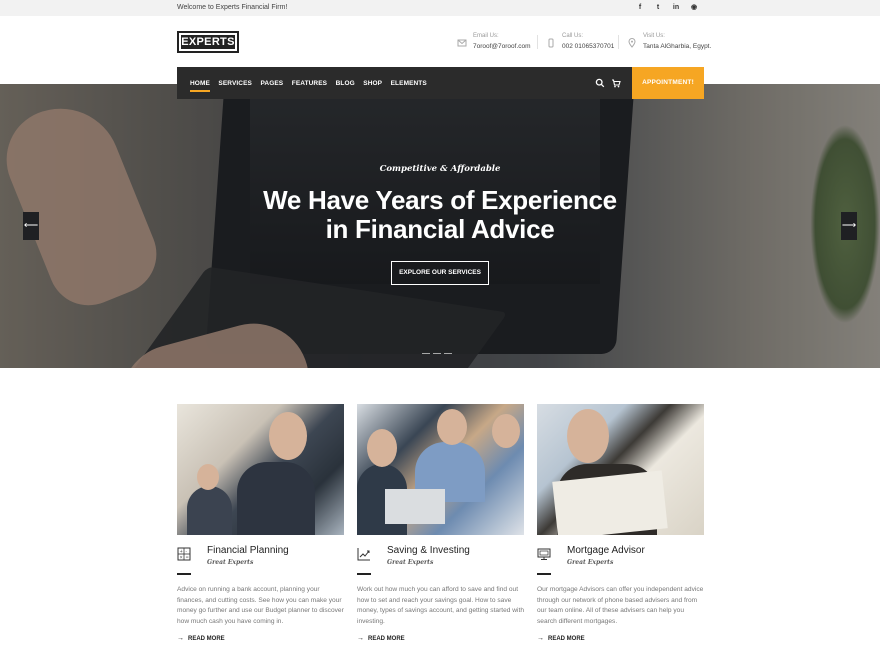 The width and height of the screenshot is (880, 660). I want to click on nav-item-blog: BLOG, so click(345, 83).